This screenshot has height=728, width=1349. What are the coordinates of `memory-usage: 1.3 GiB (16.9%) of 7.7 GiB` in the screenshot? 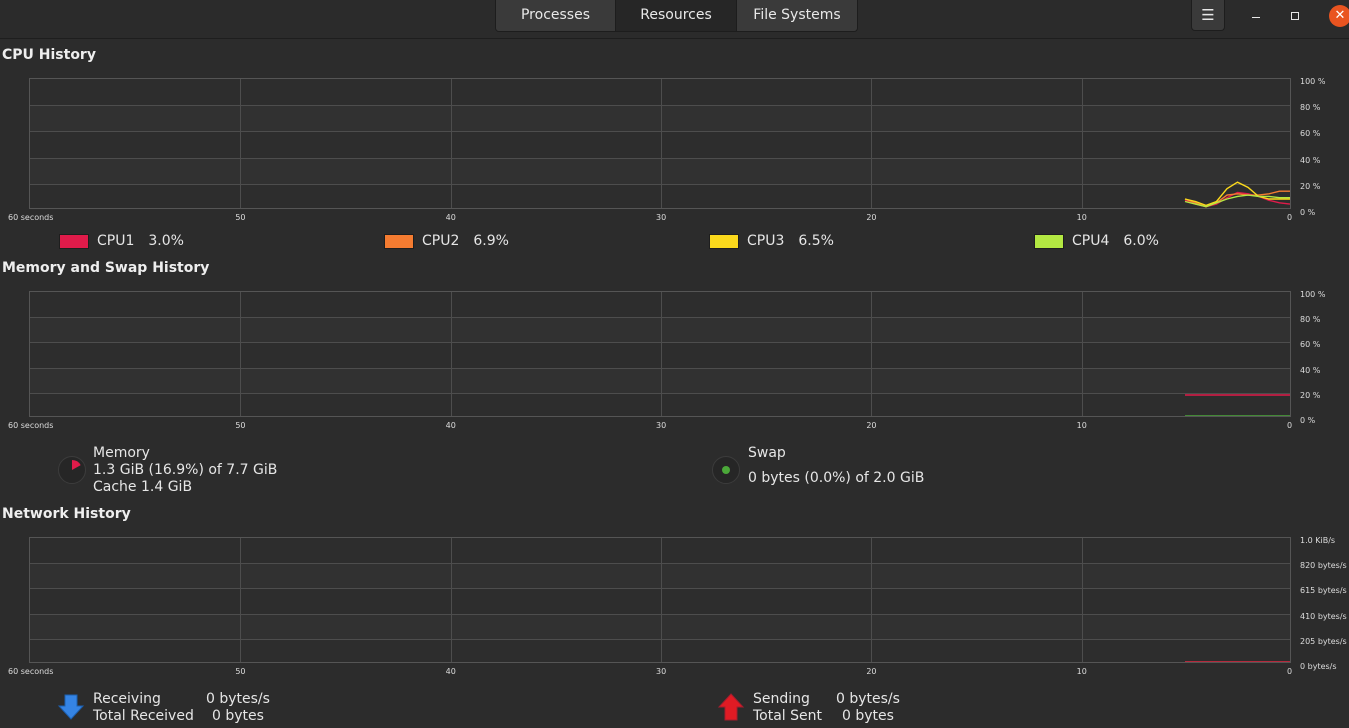 It's located at (185, 470).